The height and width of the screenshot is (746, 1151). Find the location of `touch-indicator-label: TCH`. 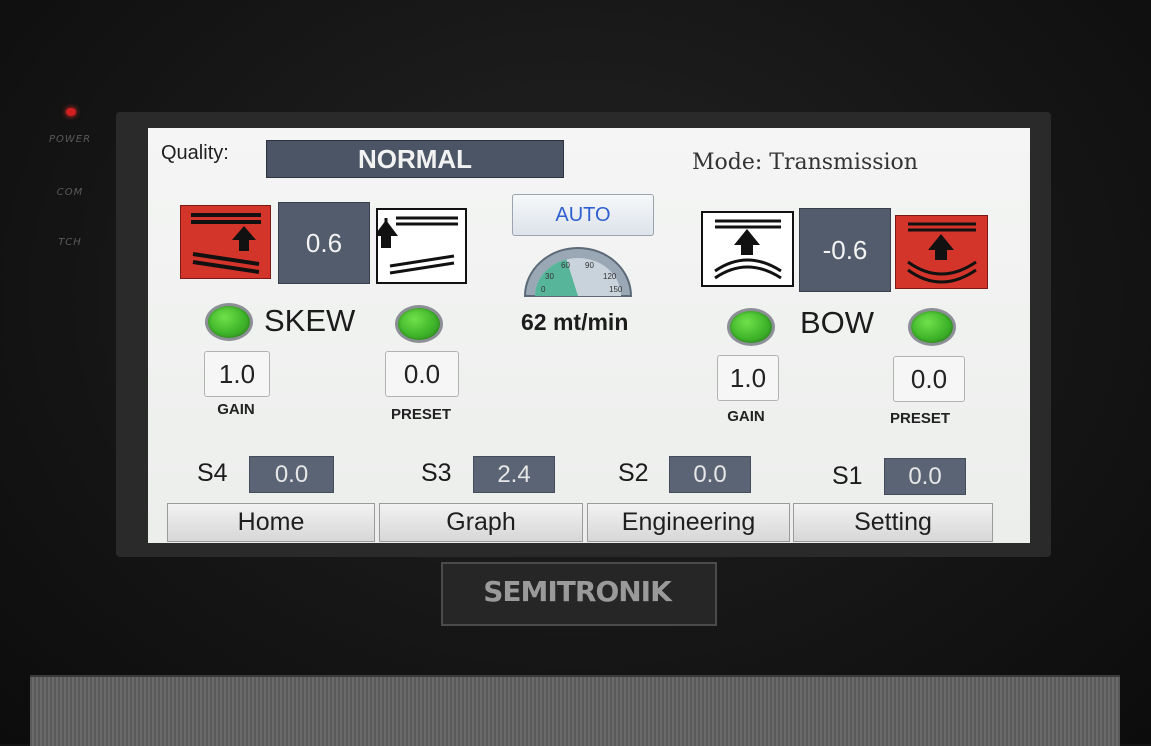

touch-indicator-label: TCH is located at coordinates (70, 242).